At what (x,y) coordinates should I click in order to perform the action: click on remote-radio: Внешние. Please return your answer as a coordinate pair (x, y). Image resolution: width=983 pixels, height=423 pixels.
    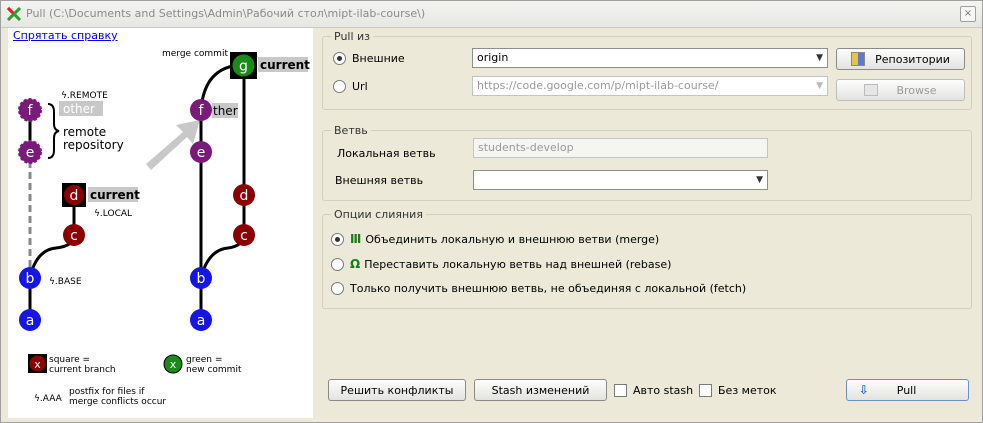
    Looking at the image, I should click on (369, 58).